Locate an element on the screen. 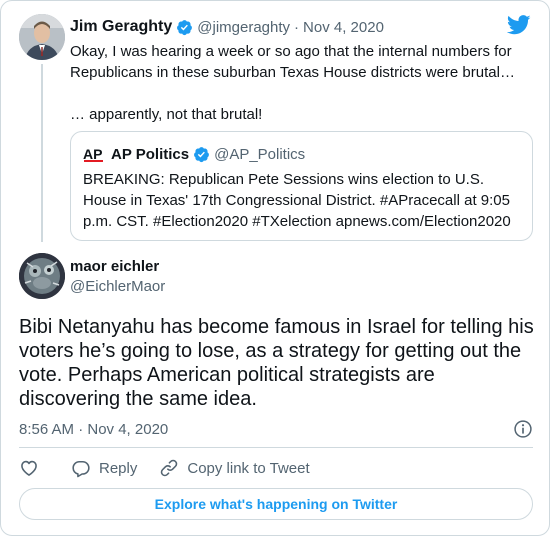  ap-logo-text: AP is located at coordinates (92, 154).